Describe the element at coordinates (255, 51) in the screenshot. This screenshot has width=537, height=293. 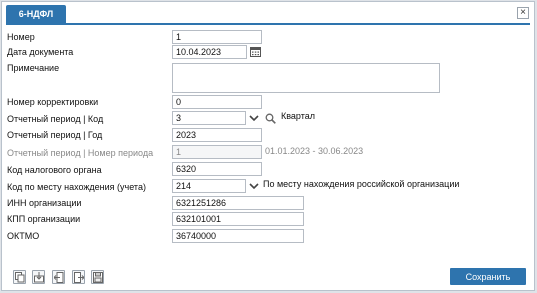
I see `calendar-icon` at that location.